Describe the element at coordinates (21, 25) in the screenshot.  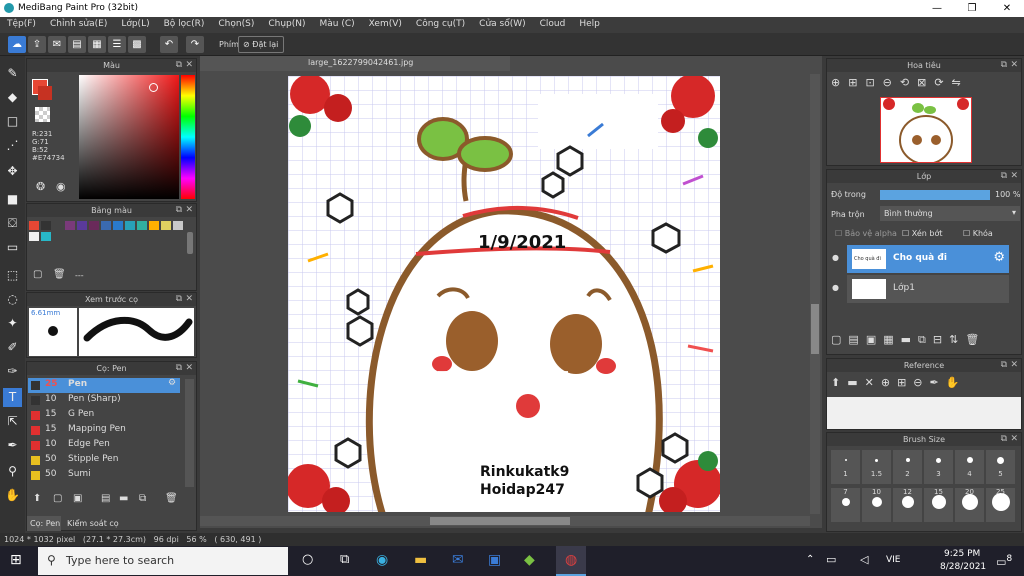
I see `menu-item: Tệp(F)` at that location.